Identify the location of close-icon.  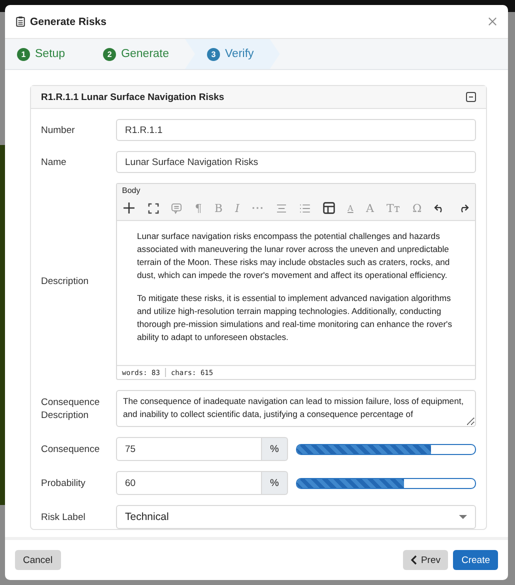
(492, 21).